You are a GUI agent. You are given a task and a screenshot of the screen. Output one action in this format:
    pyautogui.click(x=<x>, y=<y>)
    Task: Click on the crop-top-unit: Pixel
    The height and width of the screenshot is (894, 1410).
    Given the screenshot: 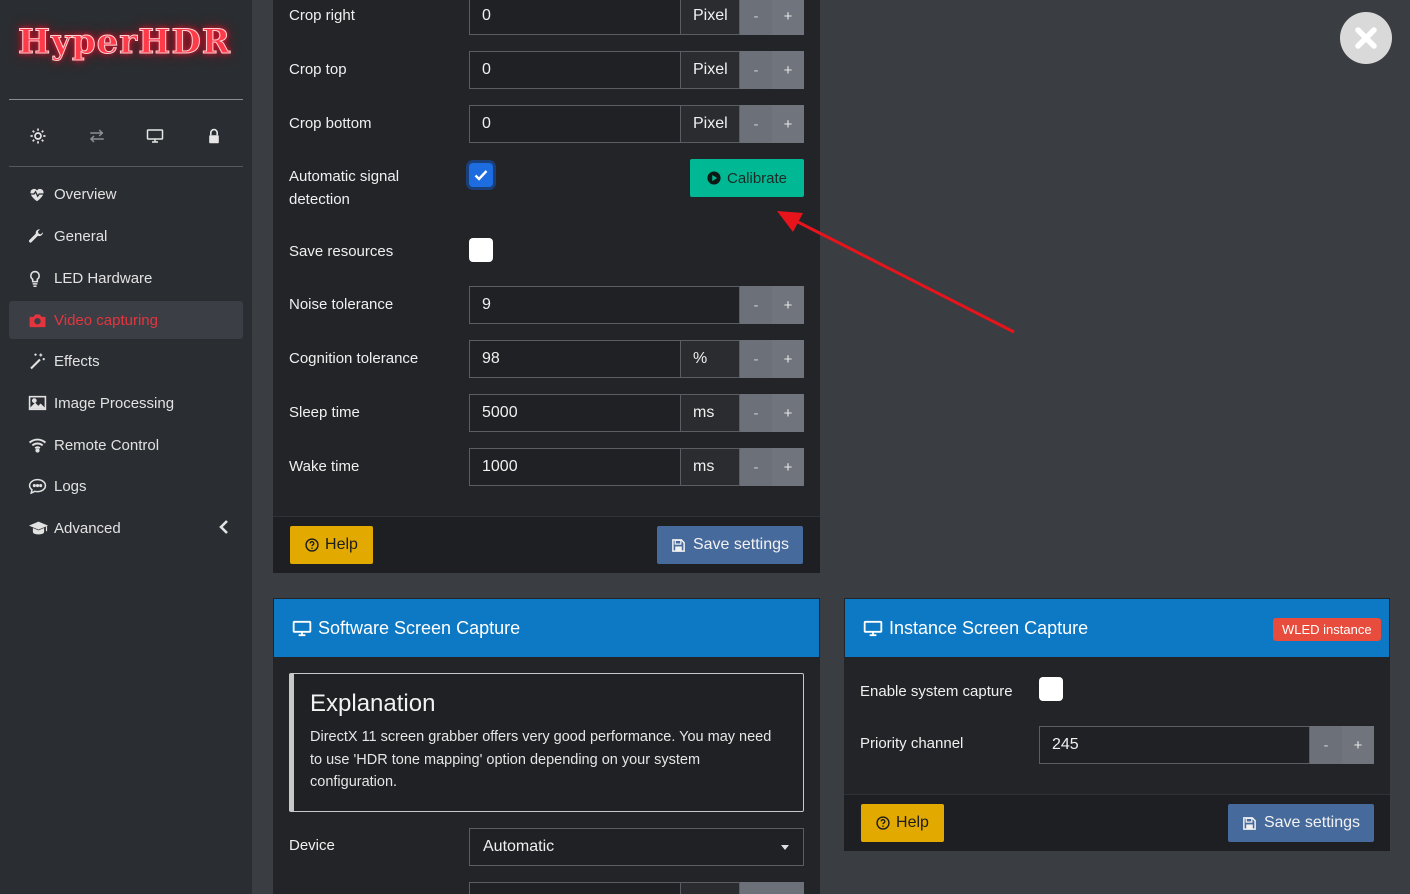 What is the action you would take?
    pyautogui.click(x=710, y=70)
    